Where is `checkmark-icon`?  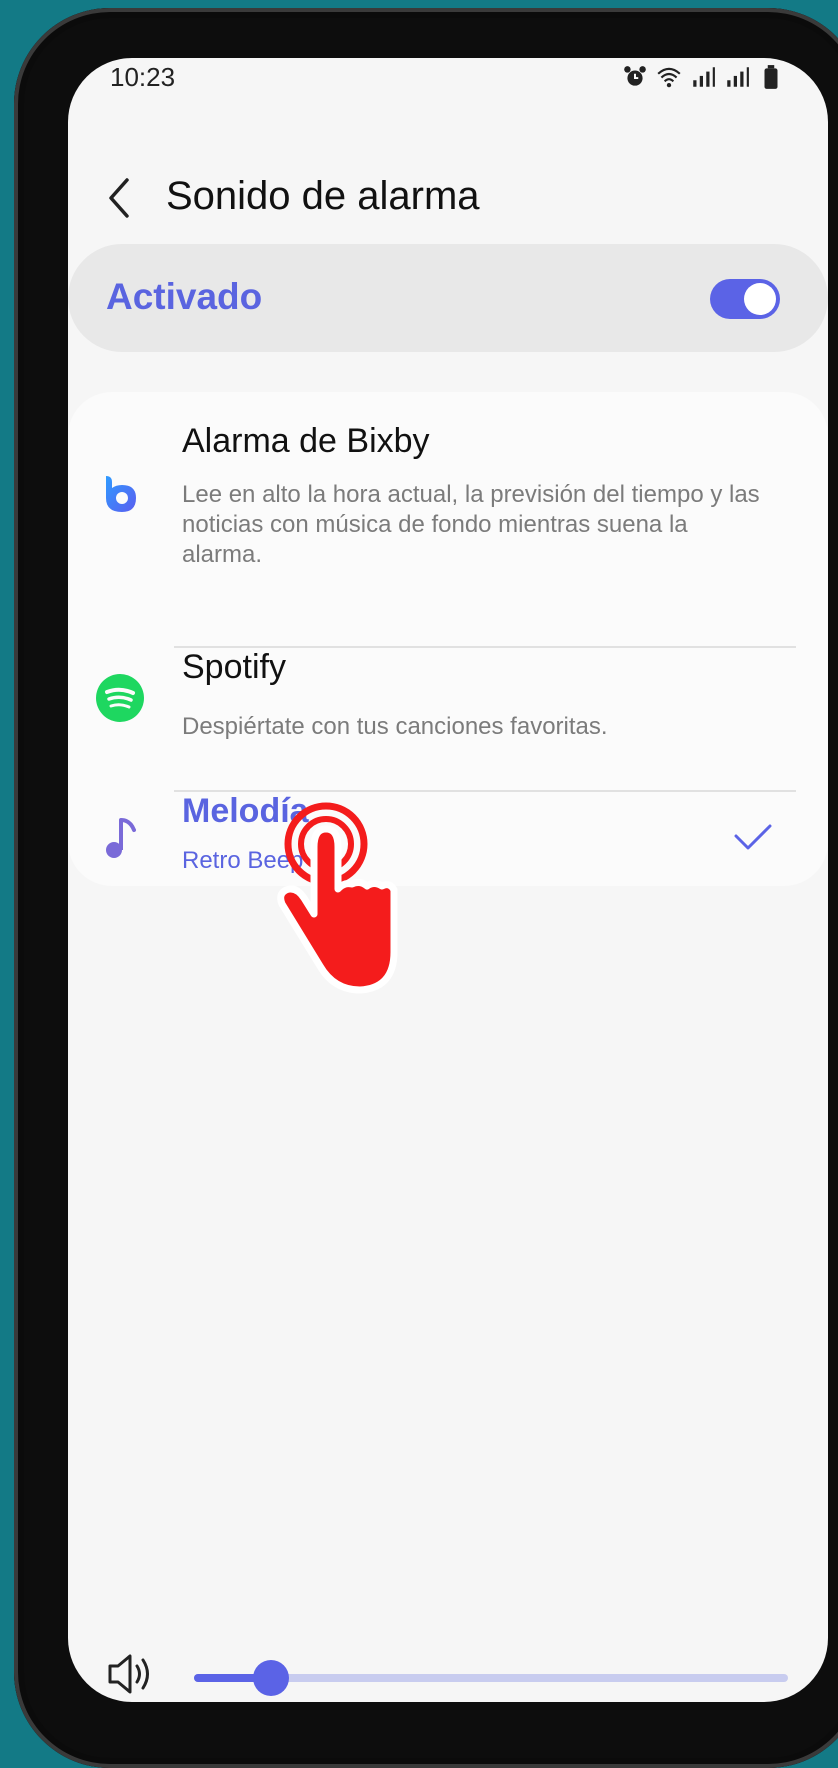 checkmark-icon is located at coordinates (753, 837).